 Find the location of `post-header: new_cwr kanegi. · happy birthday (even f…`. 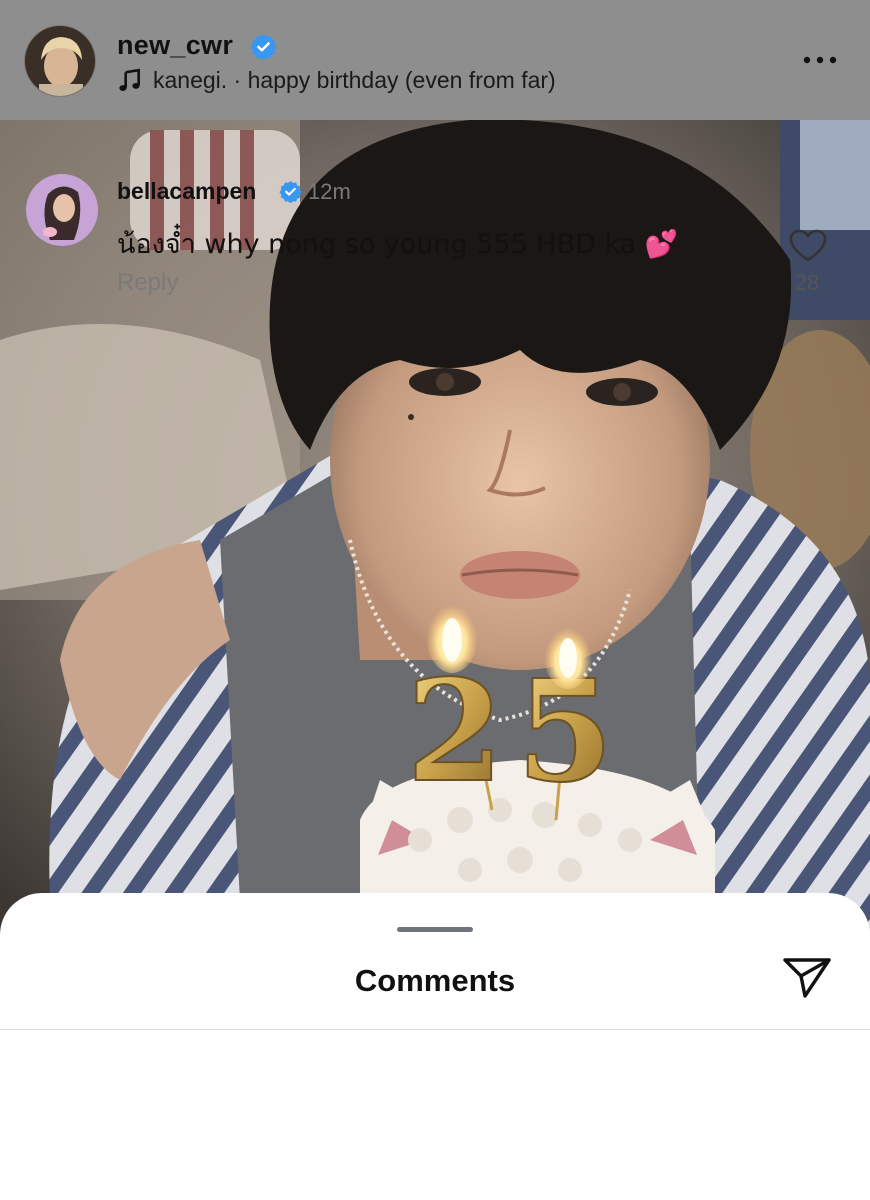

post-header: new_cwr kanegi. · happy birthday (even f… is located at coordinates (435, 60).